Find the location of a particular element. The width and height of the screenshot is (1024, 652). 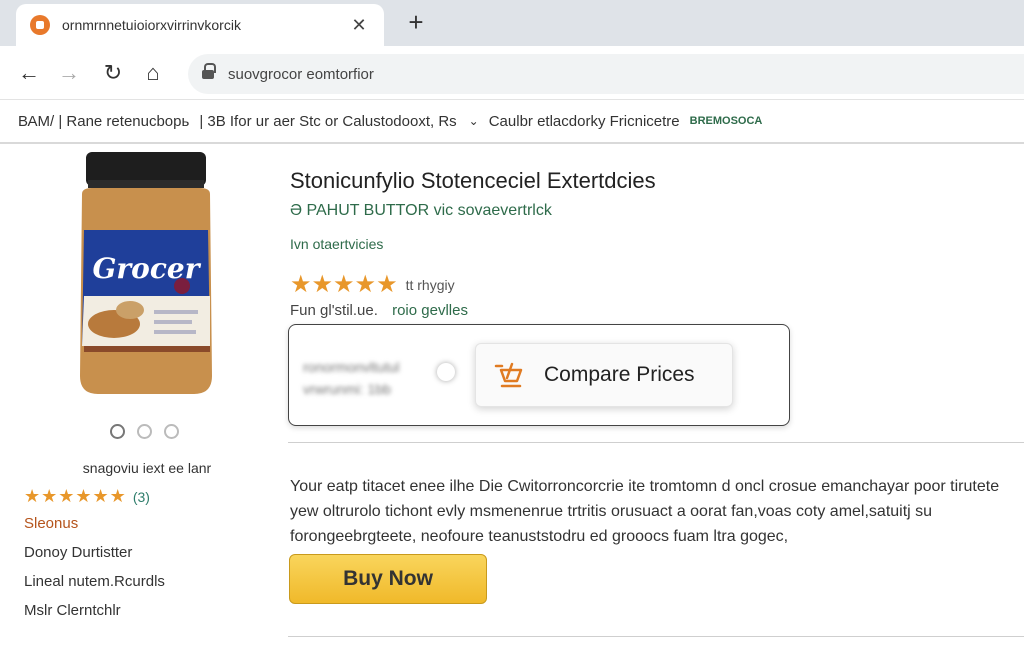

browser-tab-strip: ornmrnnetuioiorxvirrinvkorcik ✕ + is located at coordinates (512, 23).